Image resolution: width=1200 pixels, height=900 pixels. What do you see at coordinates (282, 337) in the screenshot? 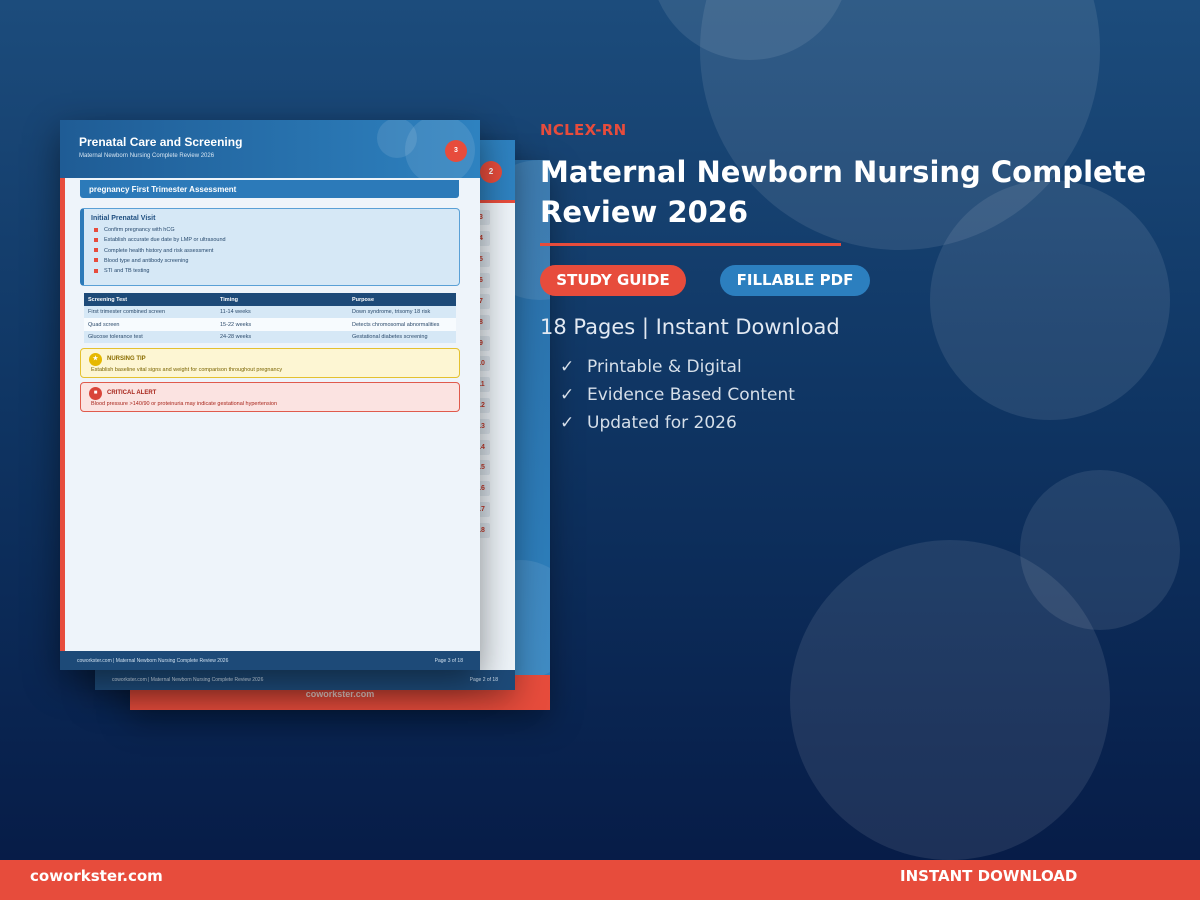
I see `table-cell: 24-28 weeks` at bounding box center [282, 337].